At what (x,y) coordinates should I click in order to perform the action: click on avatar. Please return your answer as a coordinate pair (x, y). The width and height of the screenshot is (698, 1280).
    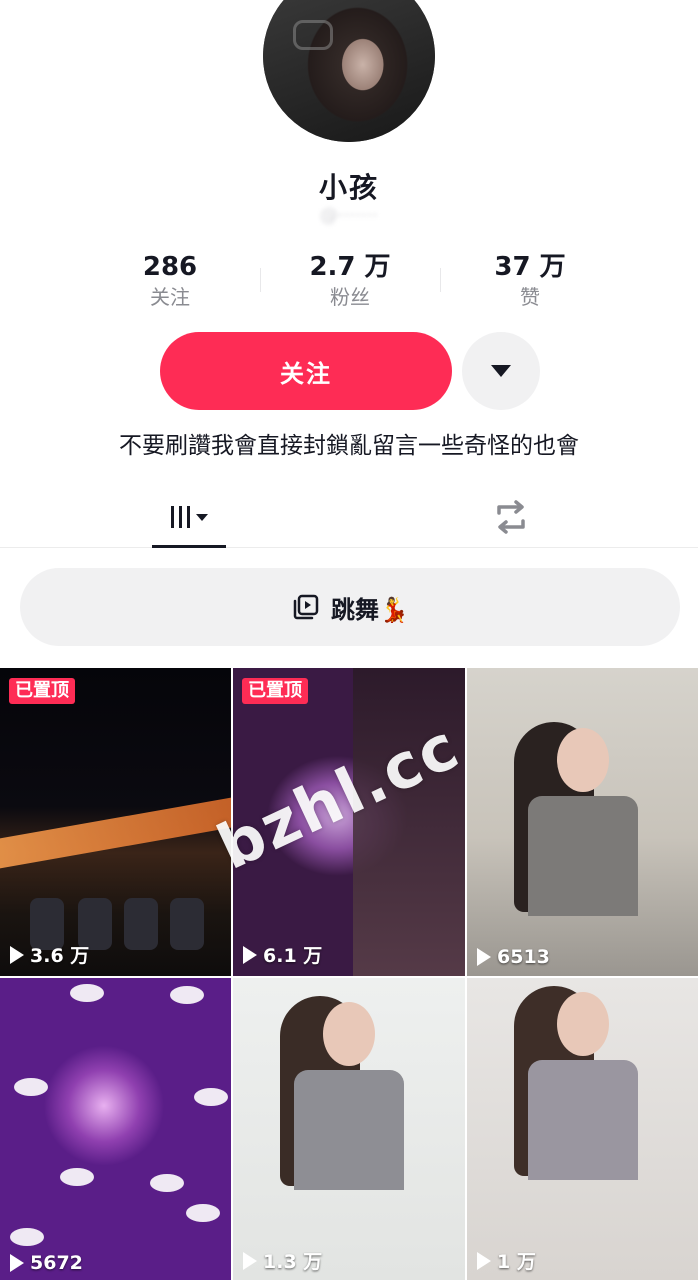
    Looking at the image, I should click on (349, 71).